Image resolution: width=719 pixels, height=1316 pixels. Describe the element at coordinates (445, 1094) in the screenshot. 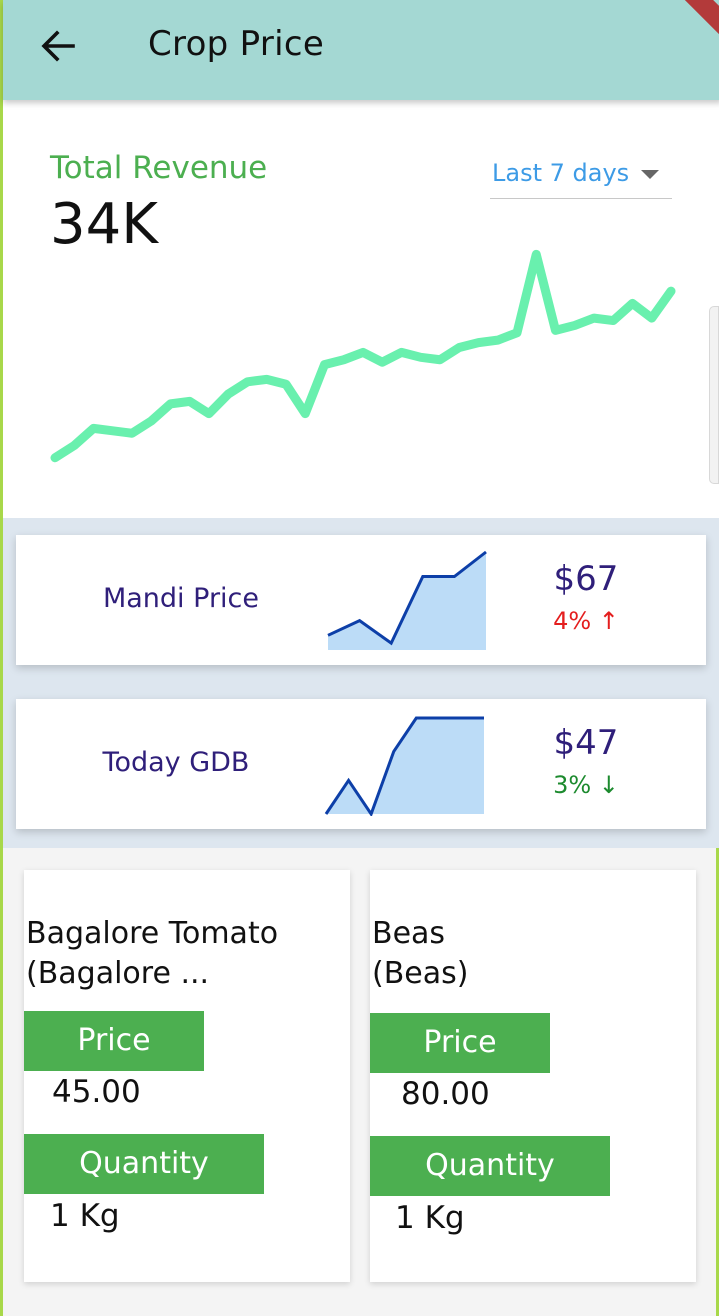

I see `price-value: 80.00` at that location.